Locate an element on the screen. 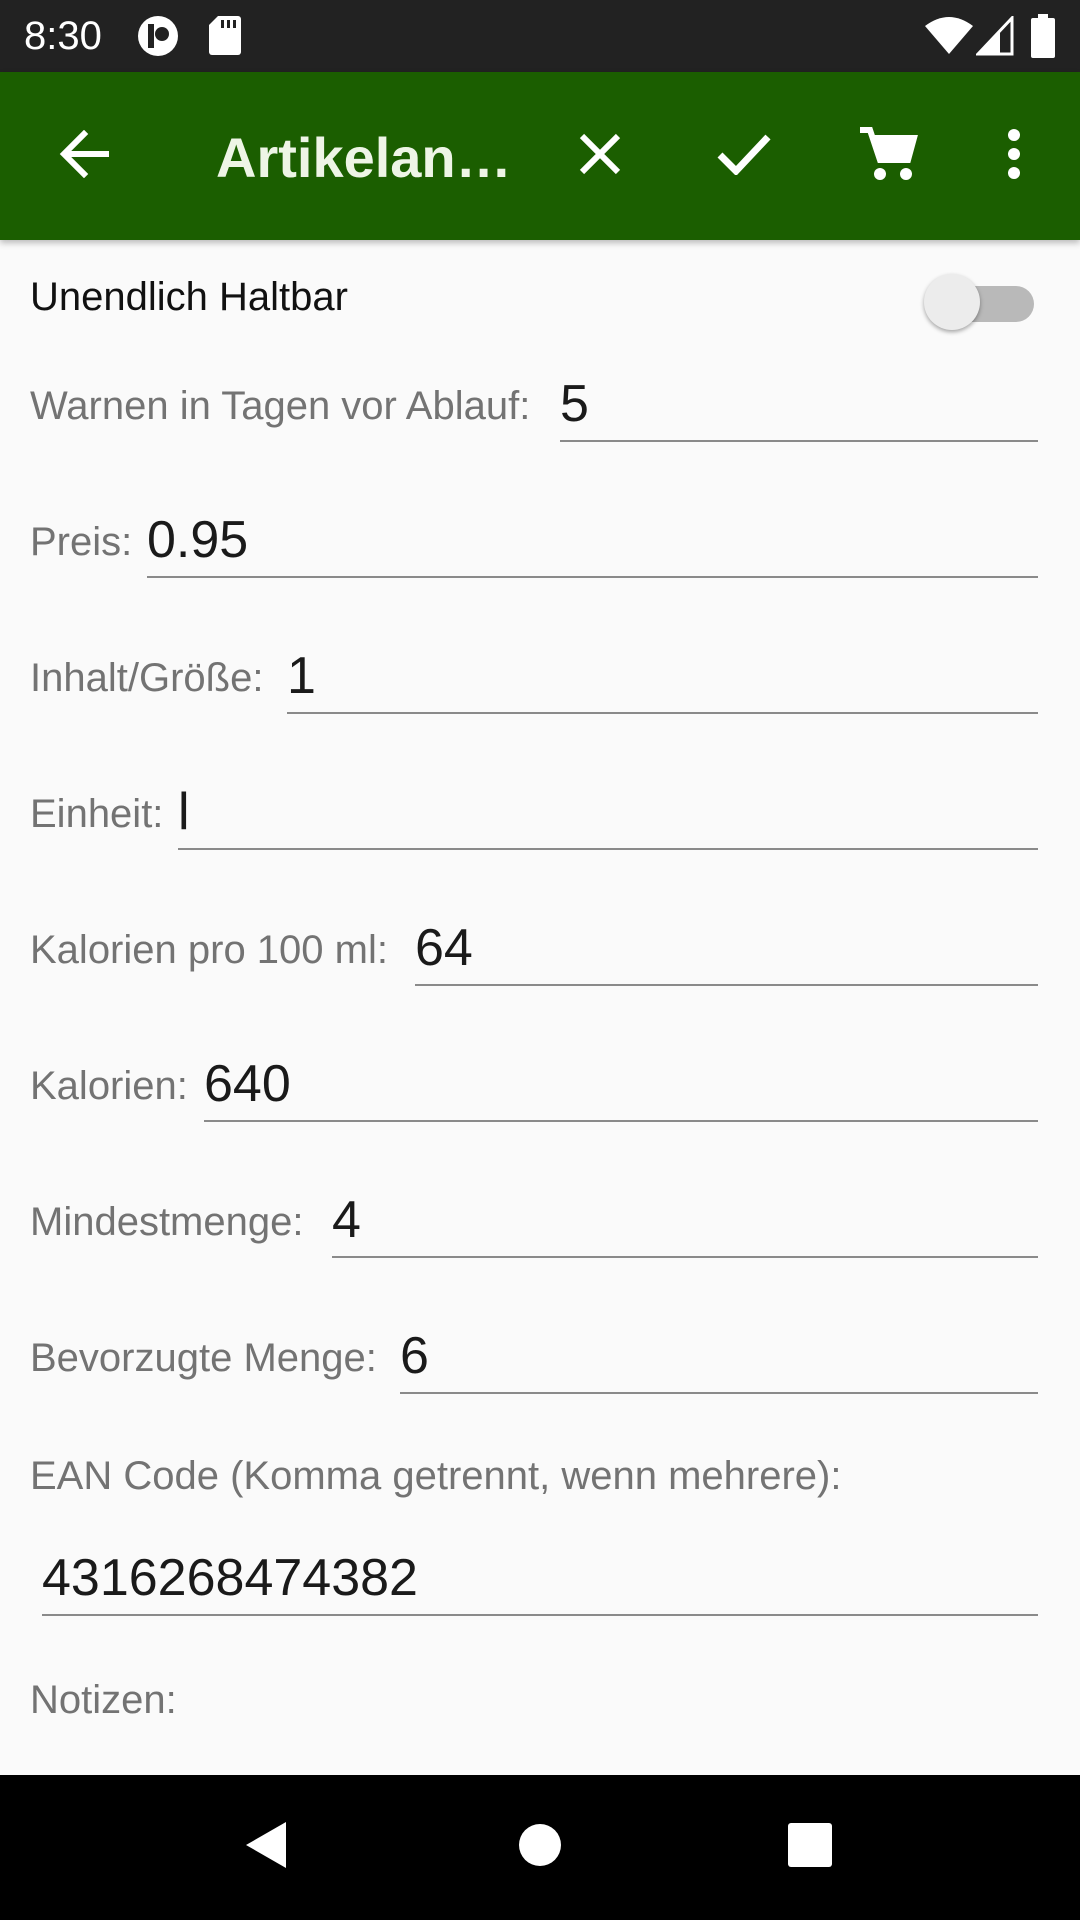  content-size-label: Inhalt/Größe: is located at coordinates (147, 678).